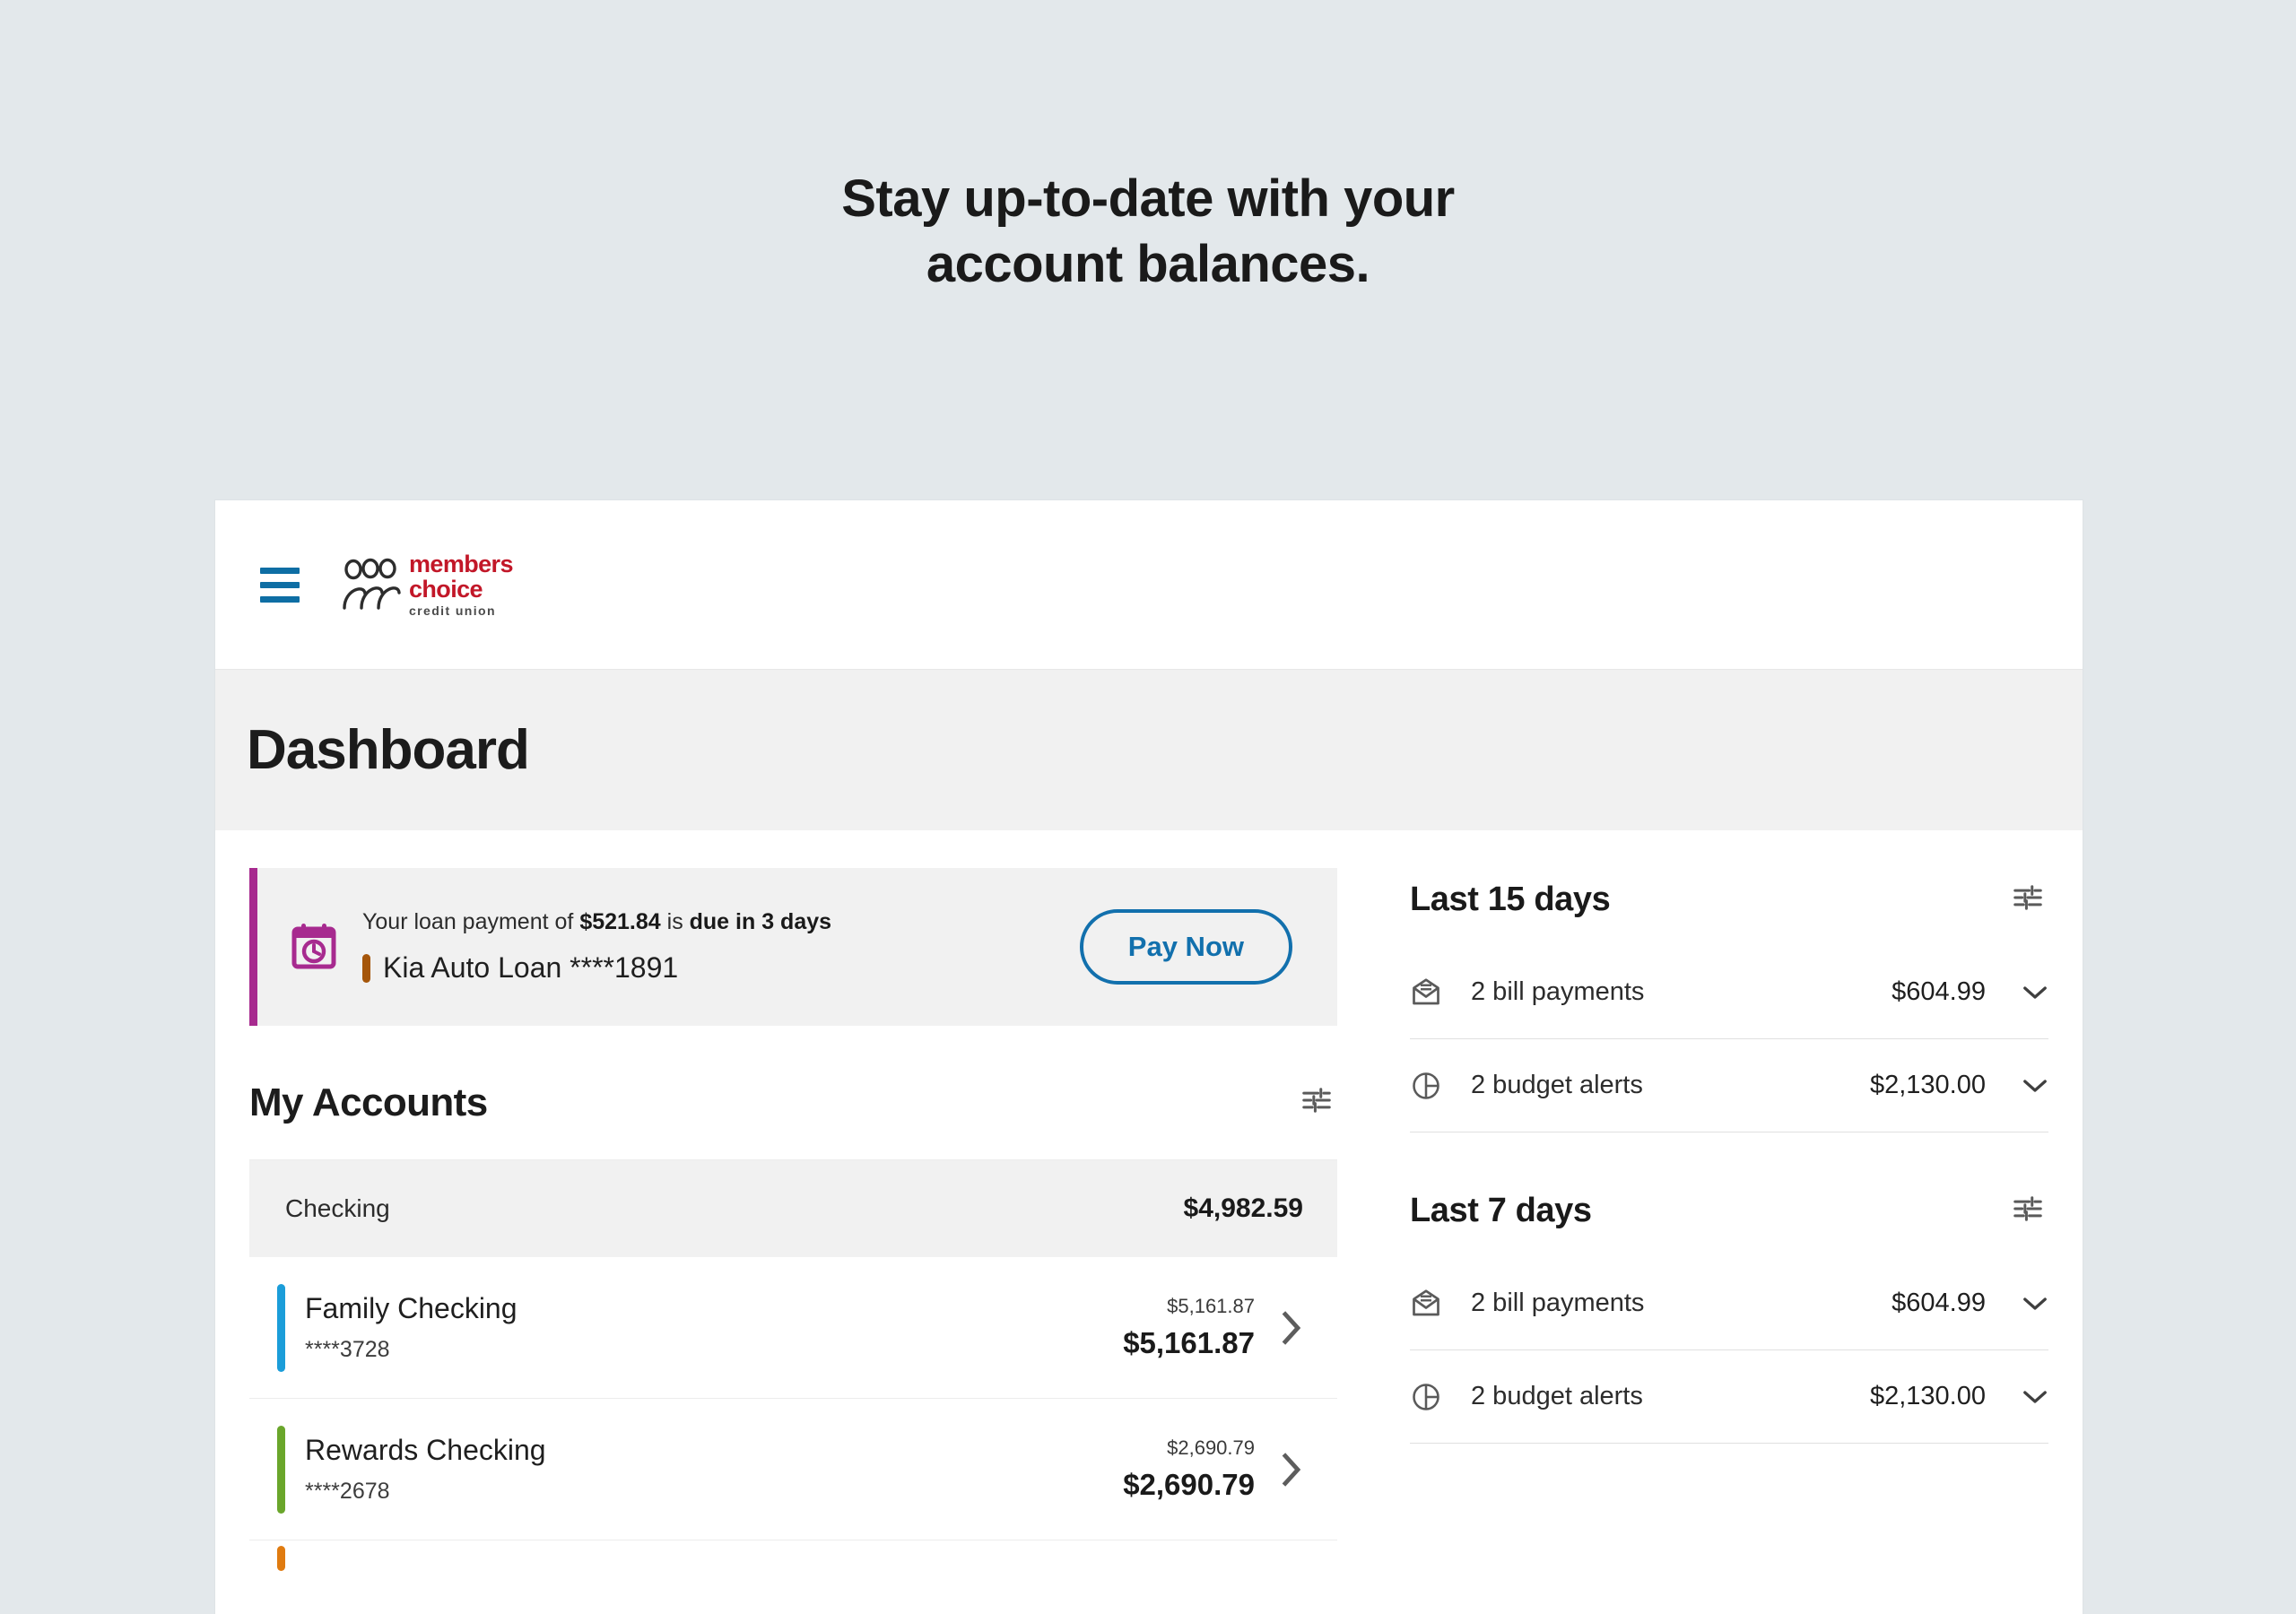  What do you see at coordinates (760, 921) in the screenshot?
I see `alert-due-text: due in 3 days` at bounding box center [760, 921].